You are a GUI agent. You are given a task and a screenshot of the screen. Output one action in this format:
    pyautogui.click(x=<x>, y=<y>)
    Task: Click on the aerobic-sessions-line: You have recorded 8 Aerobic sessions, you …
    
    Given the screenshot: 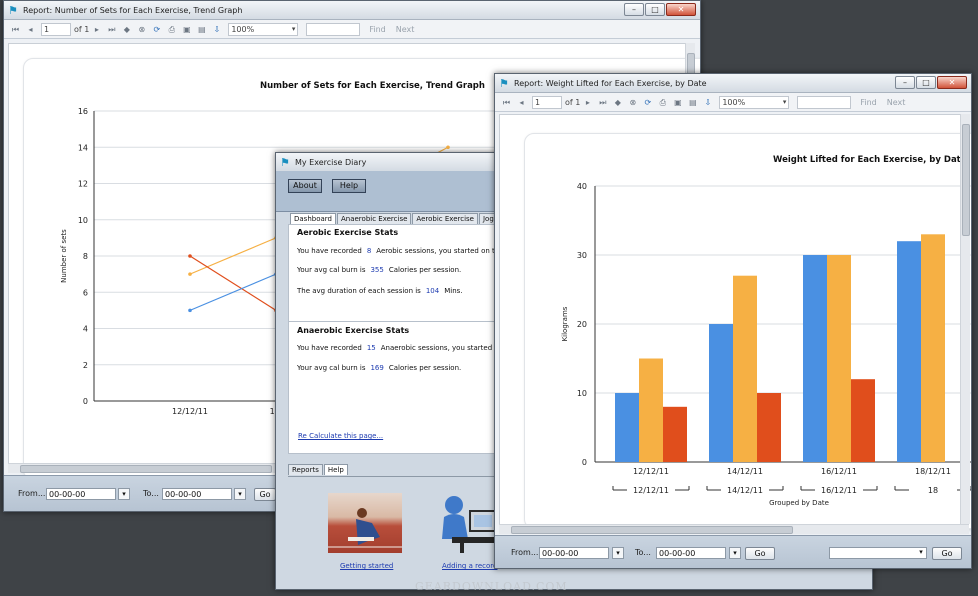 What is the action you would take?
    pyautogui.click(x=400, y=251)
    